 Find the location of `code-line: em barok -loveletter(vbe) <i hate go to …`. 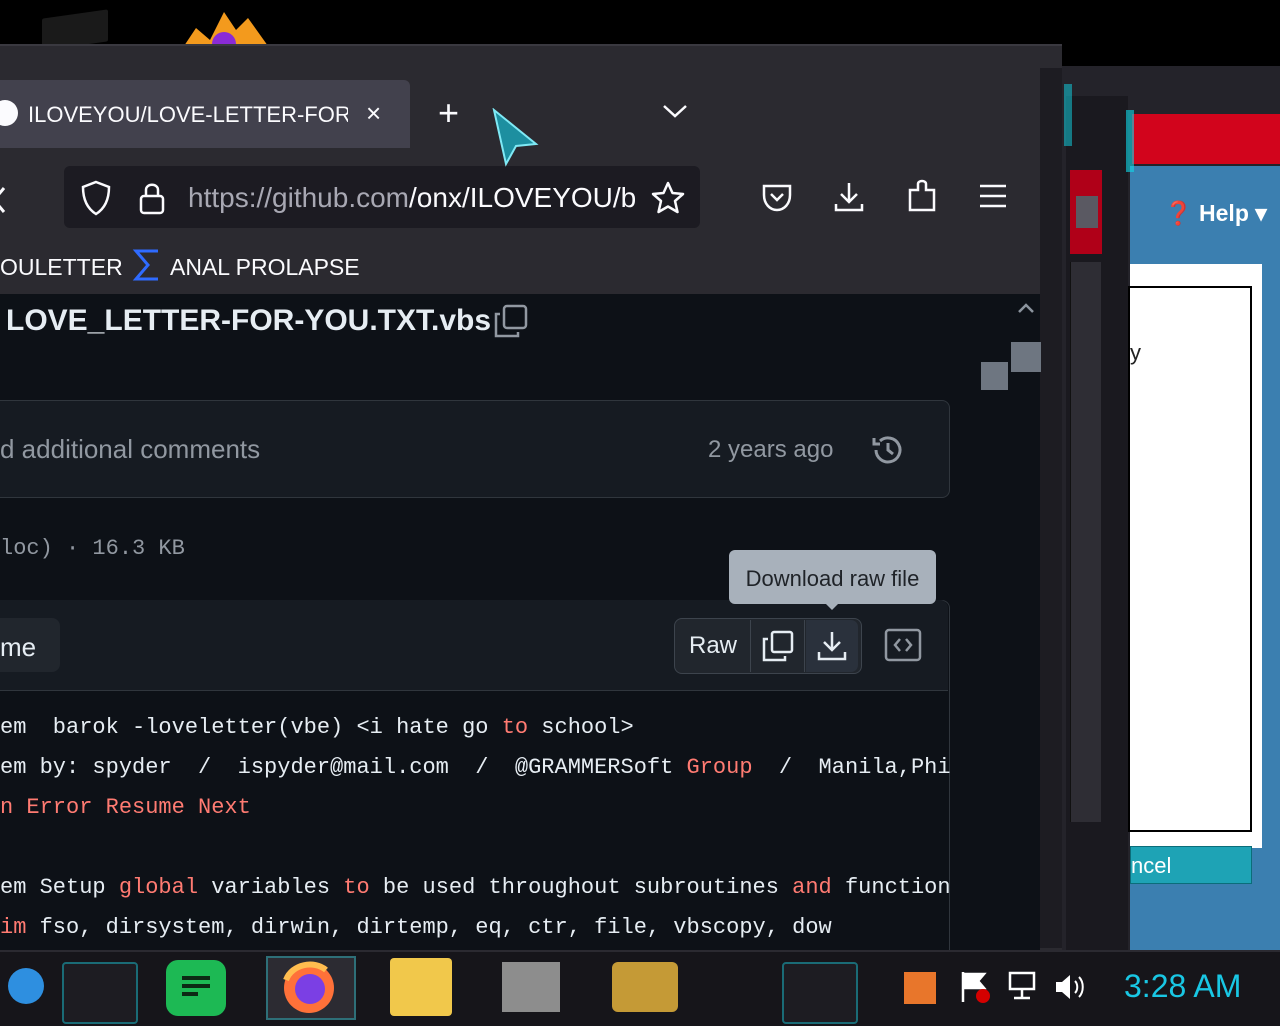

code-line: em barok -loveletter(vbe) <i hate go to … is located at coordinates (475, 728).